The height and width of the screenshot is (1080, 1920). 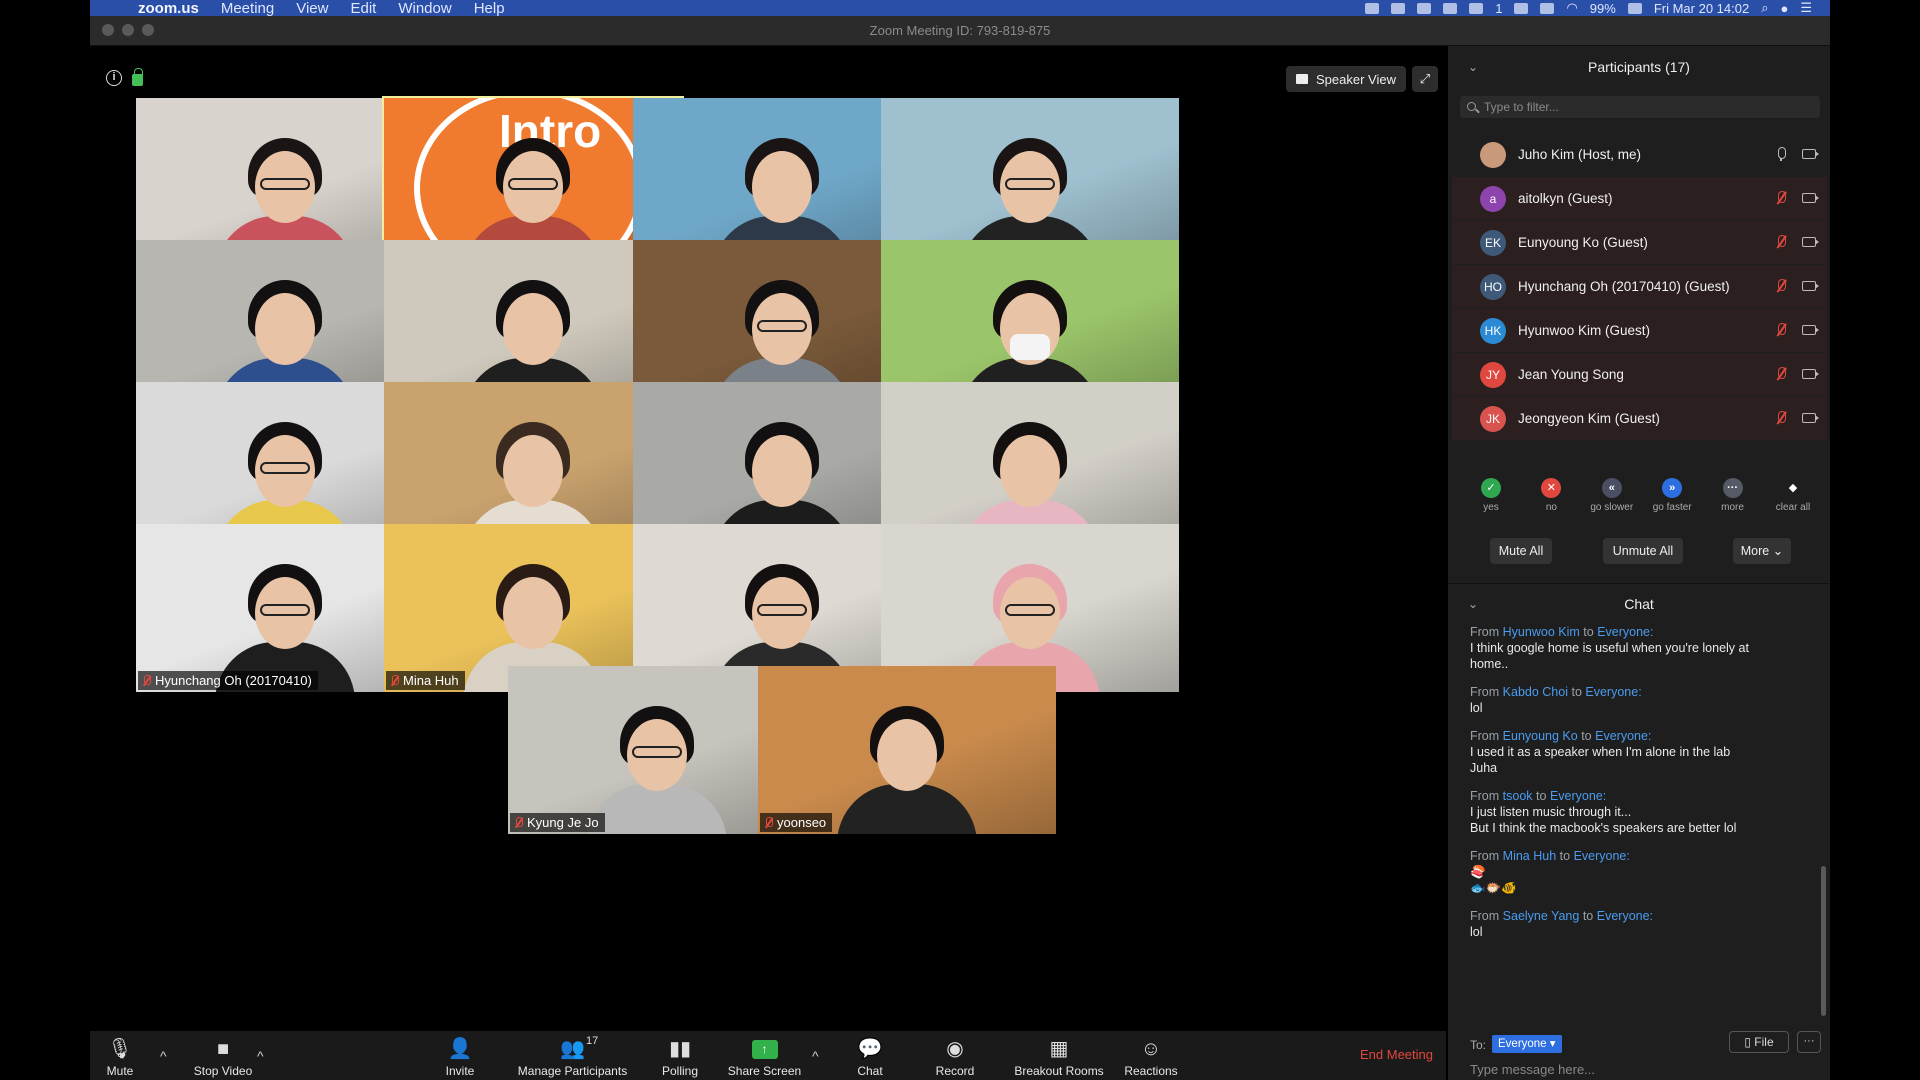 I want to click on video-tile: yoonseo, so click(x=907, y=750).